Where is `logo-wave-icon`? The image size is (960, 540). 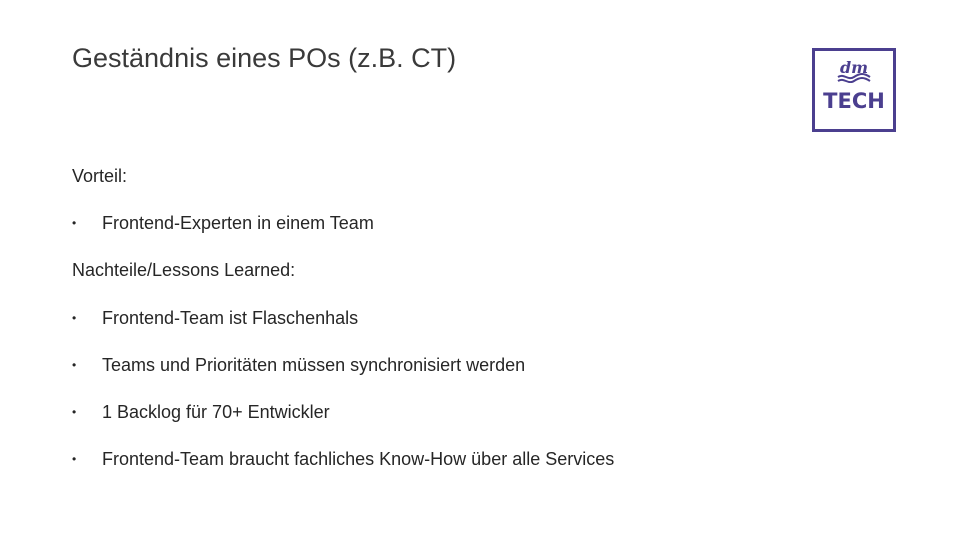
logo-wave-icon is located at coordinates (854, 78).